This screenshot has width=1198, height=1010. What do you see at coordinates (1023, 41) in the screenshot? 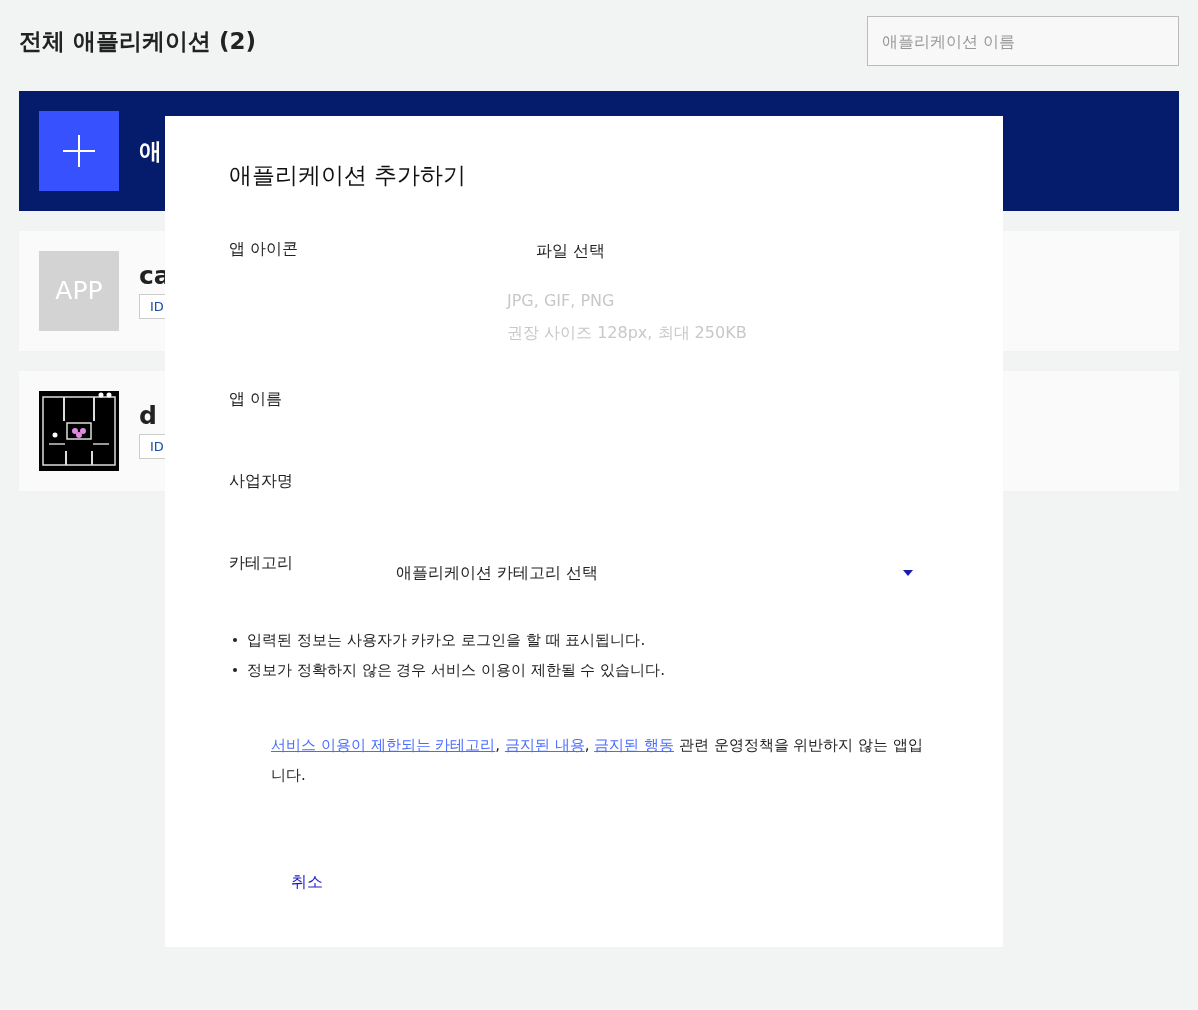
I see `search-field: 애플리케이션 이름` at bounding box center [1023, 41].